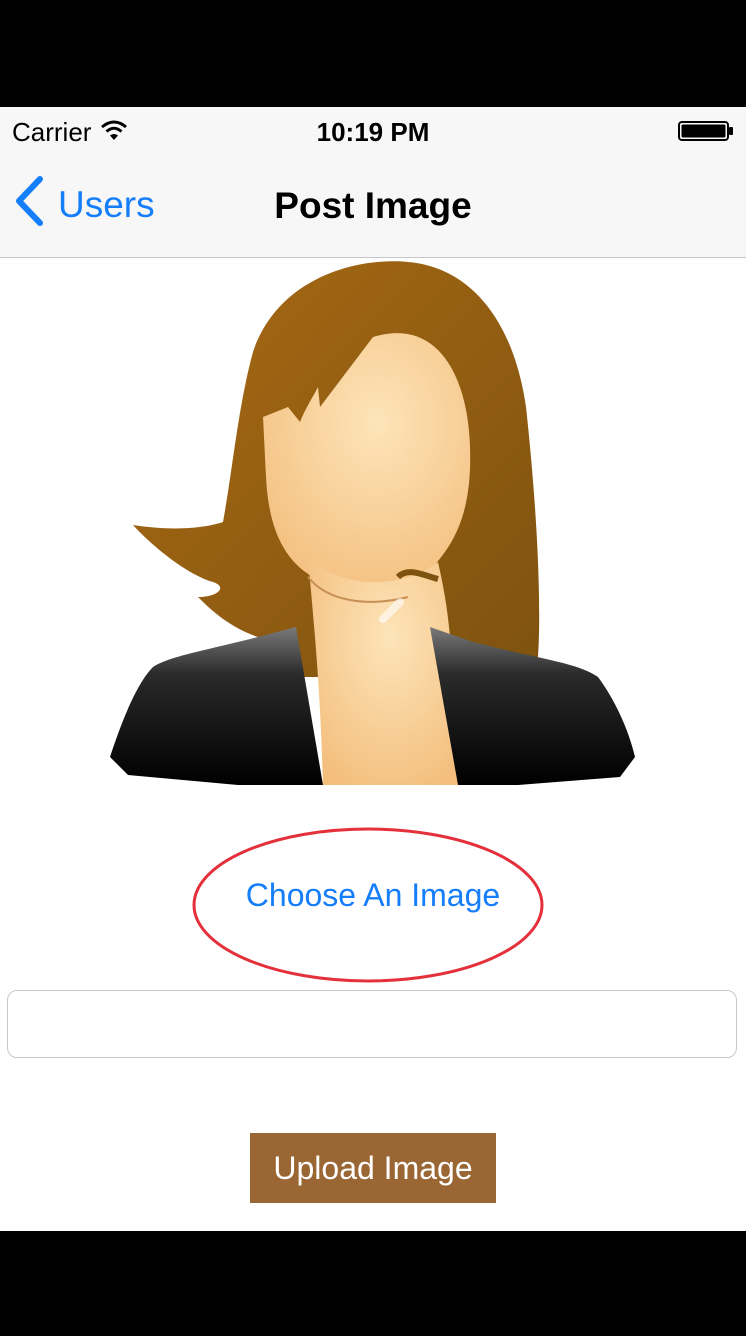  I want to click on battery-icon, so click(706, 131).